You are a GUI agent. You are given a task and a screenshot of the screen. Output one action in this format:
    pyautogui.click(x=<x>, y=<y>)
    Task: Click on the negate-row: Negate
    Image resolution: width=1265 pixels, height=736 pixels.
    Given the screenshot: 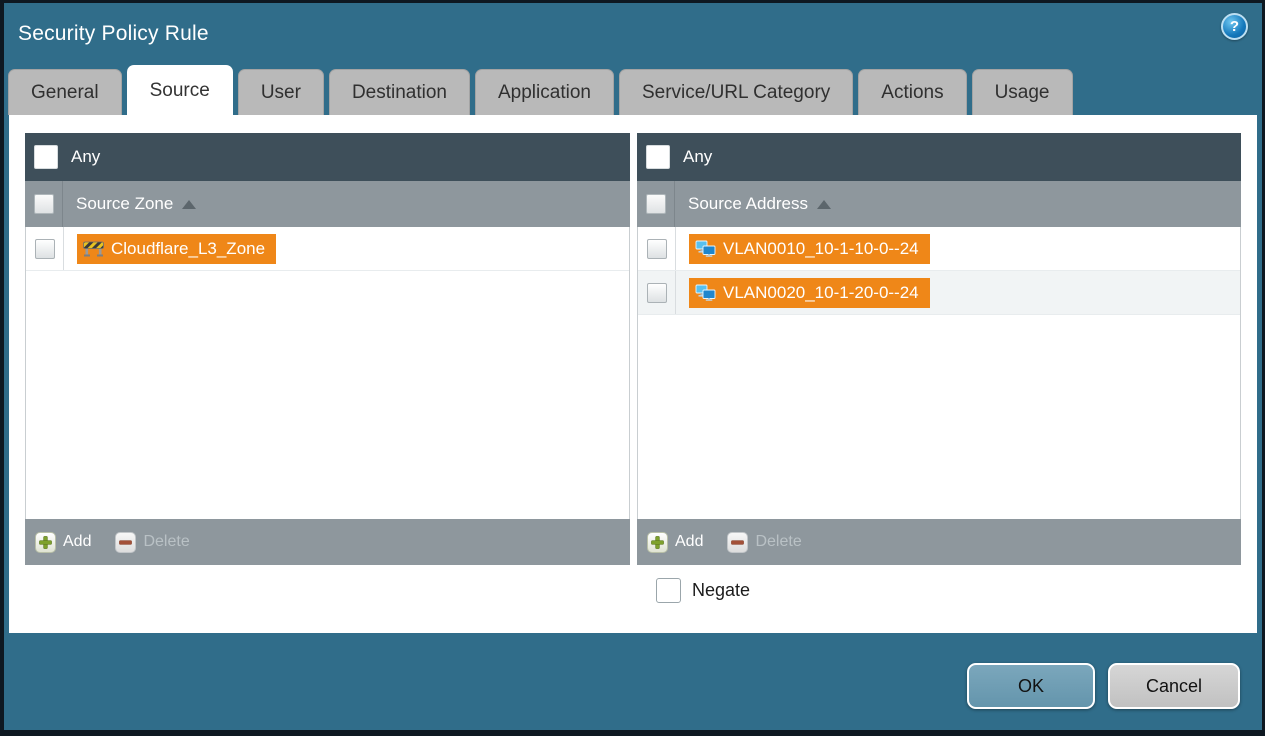 What is the action you would take?
    pyautogui.click(x=948, y=590)
    